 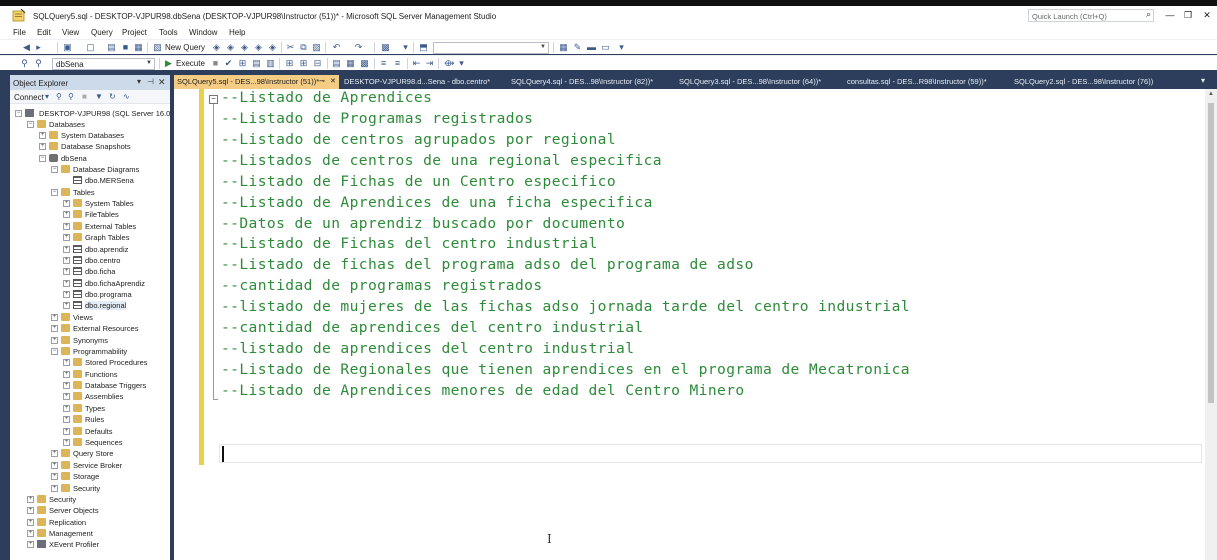 I want to click on cut-icon: ✂, so click(x=290, y=47).